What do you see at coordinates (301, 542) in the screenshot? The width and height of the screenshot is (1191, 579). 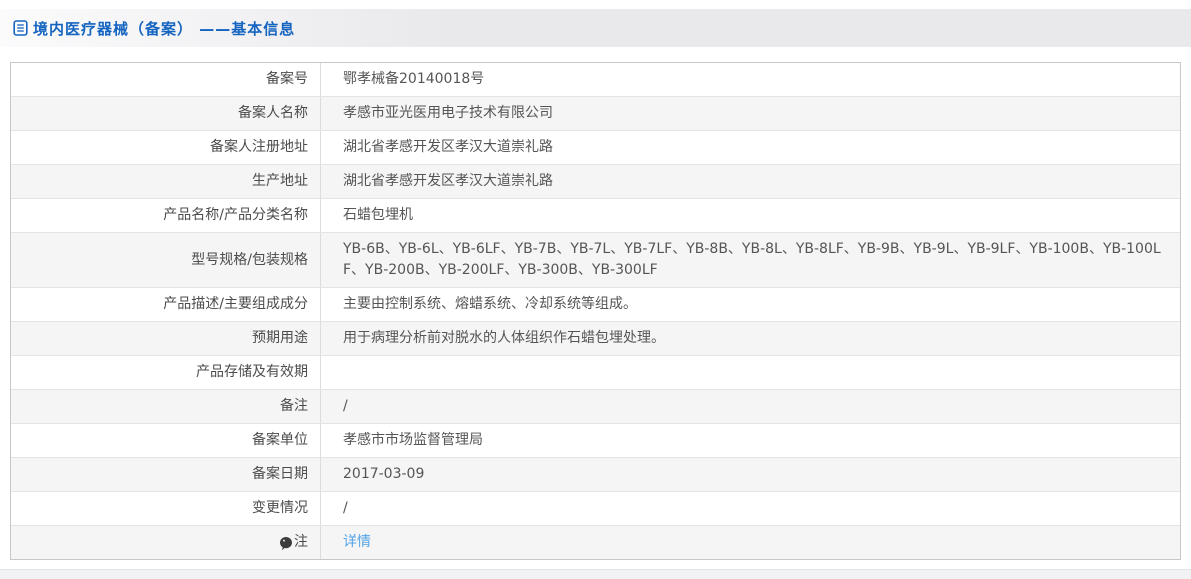 I see `row-label: 注` at bounding box center [301, 542].